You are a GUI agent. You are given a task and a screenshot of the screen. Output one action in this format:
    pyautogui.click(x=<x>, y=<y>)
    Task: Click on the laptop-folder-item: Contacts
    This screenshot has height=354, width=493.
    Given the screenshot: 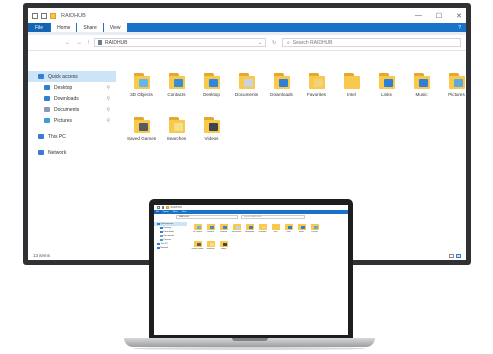 What is the action you would take?
    pyautogui.click(x=210, y=231)
    